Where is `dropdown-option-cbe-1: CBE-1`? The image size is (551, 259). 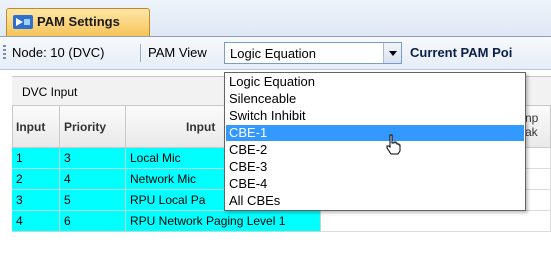 dropdown-option-cbe-1: CBE-1 is located at coordinates (375, 133).